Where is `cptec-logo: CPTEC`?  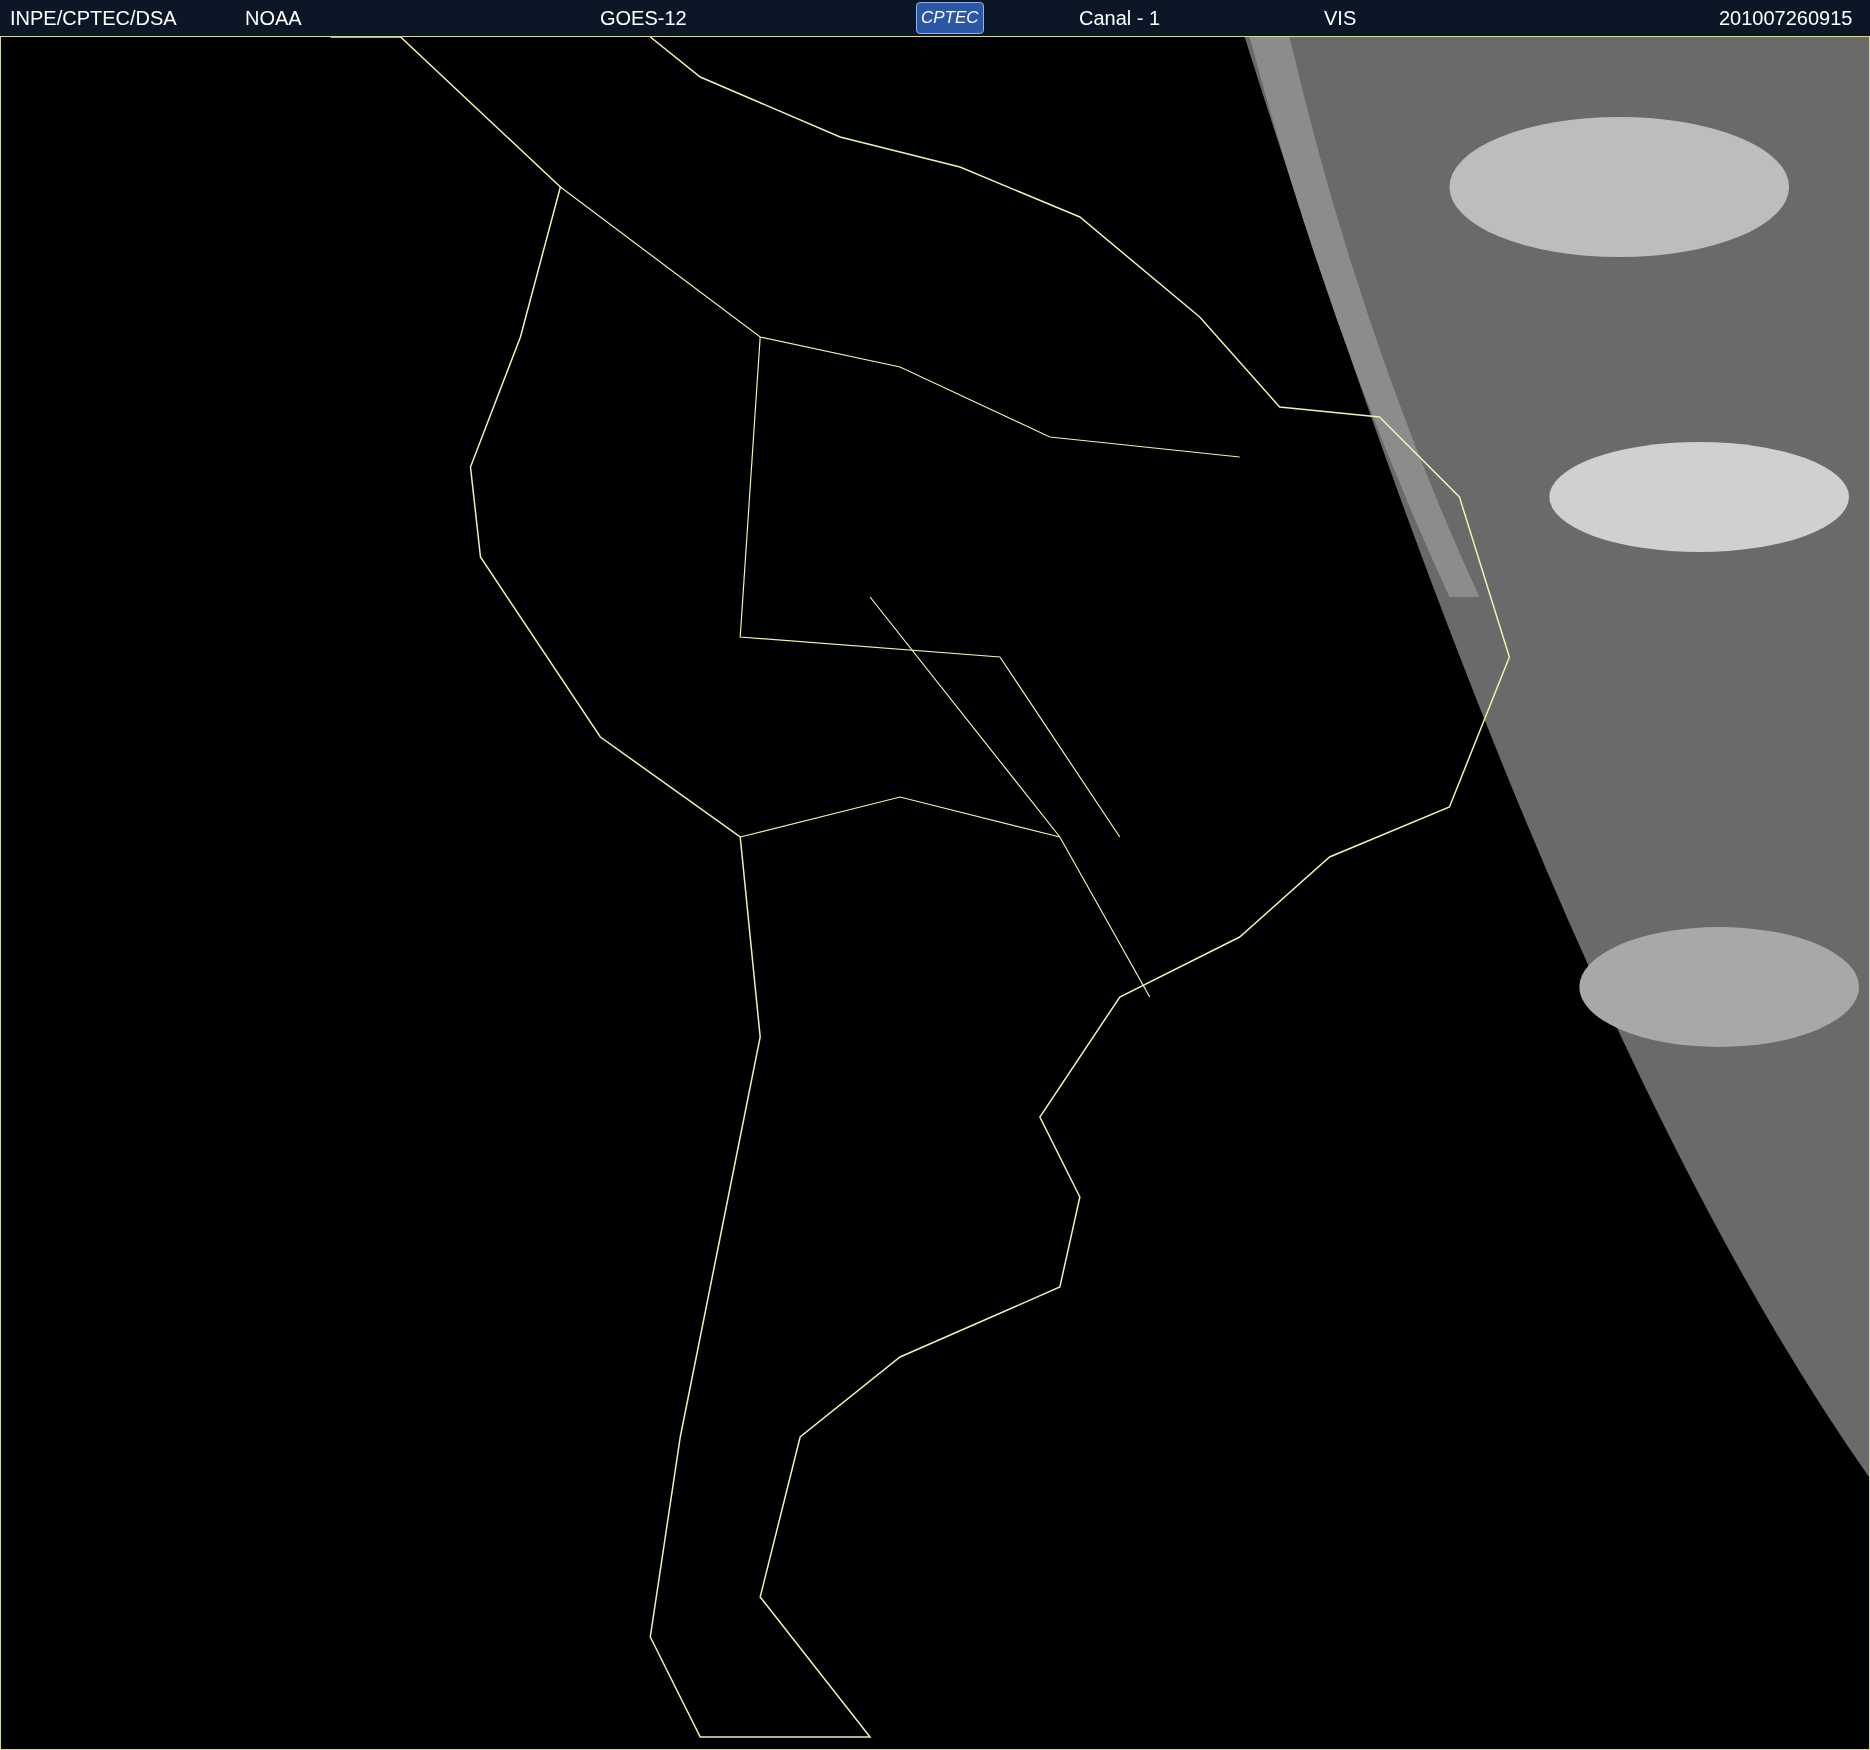 cptec-logo: CPTEC is located at coordinates (950, 18).